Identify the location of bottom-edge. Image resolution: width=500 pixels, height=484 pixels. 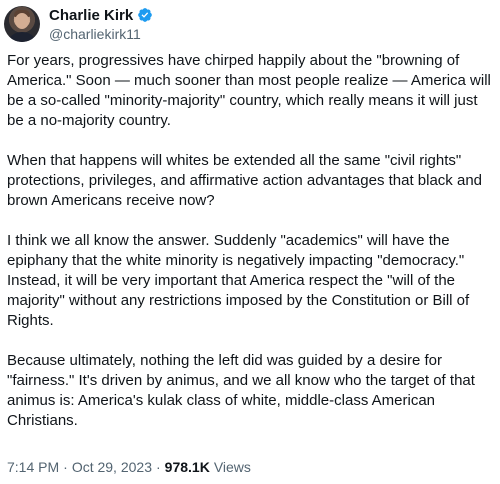
(250, 481).